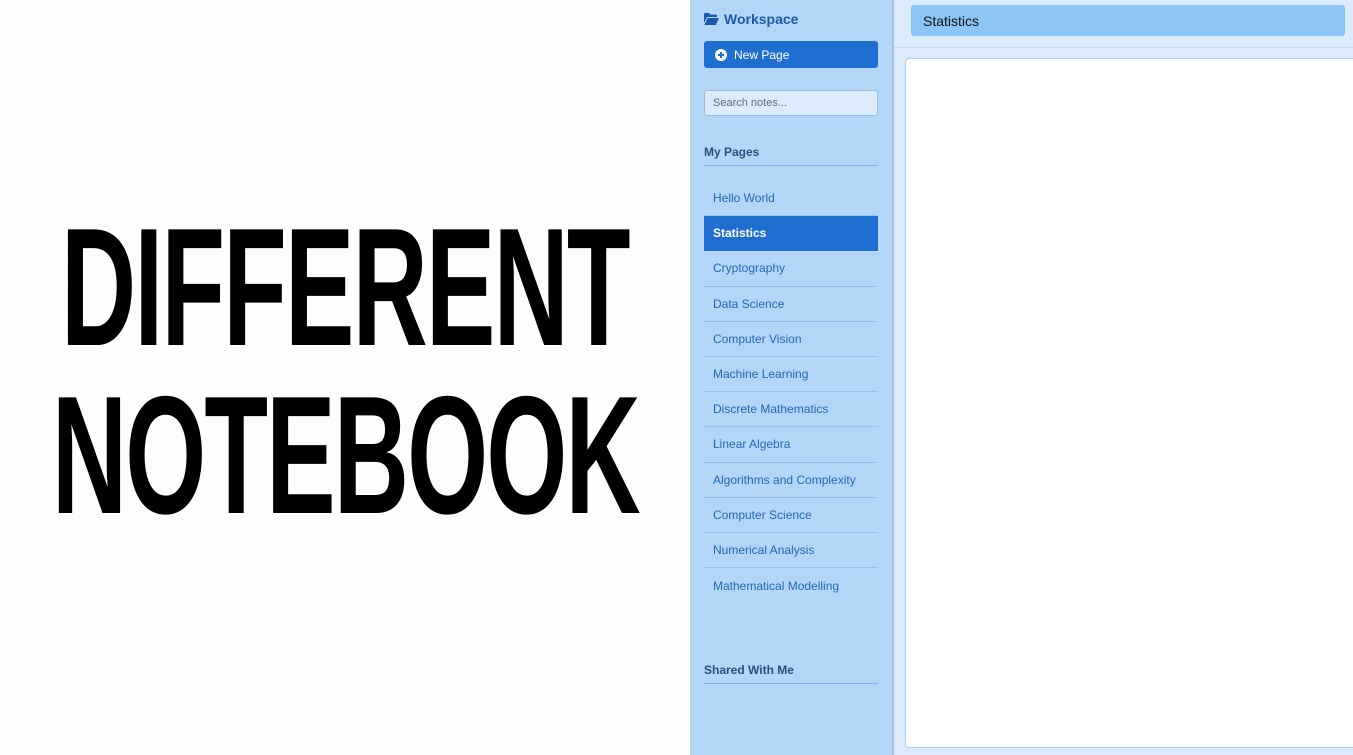 The height and width of the screenshot is (755, 1353). What do you see at coordinates (711, 19) in the screenshot?
I see `folder-open-icon` at bounding box center [711, 19].